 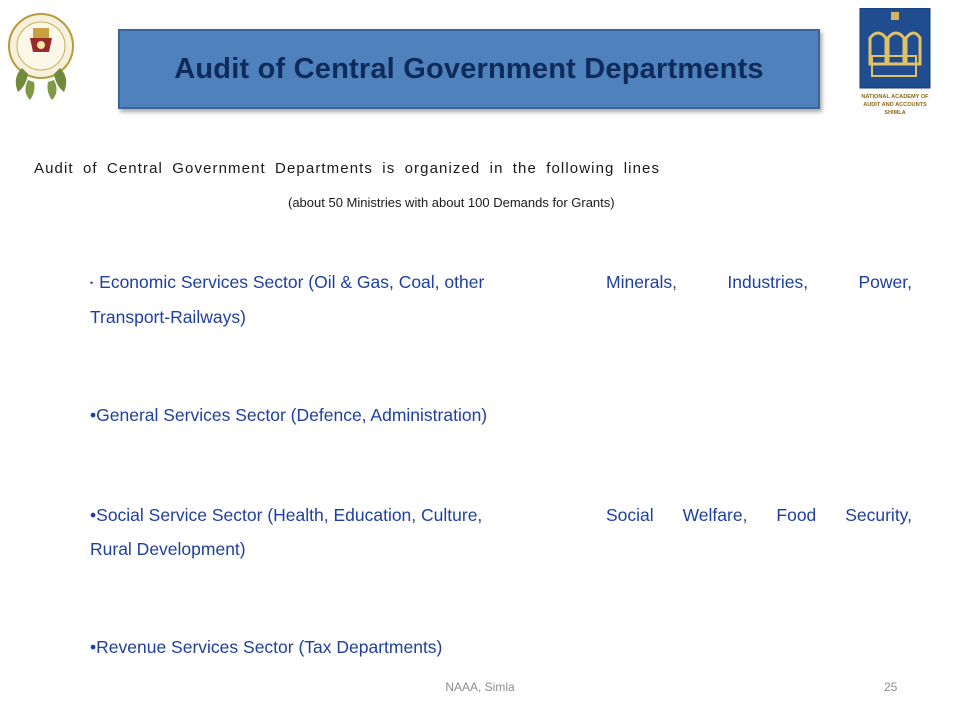 I want to click on word: Industries,, so click(x=768, y=282).